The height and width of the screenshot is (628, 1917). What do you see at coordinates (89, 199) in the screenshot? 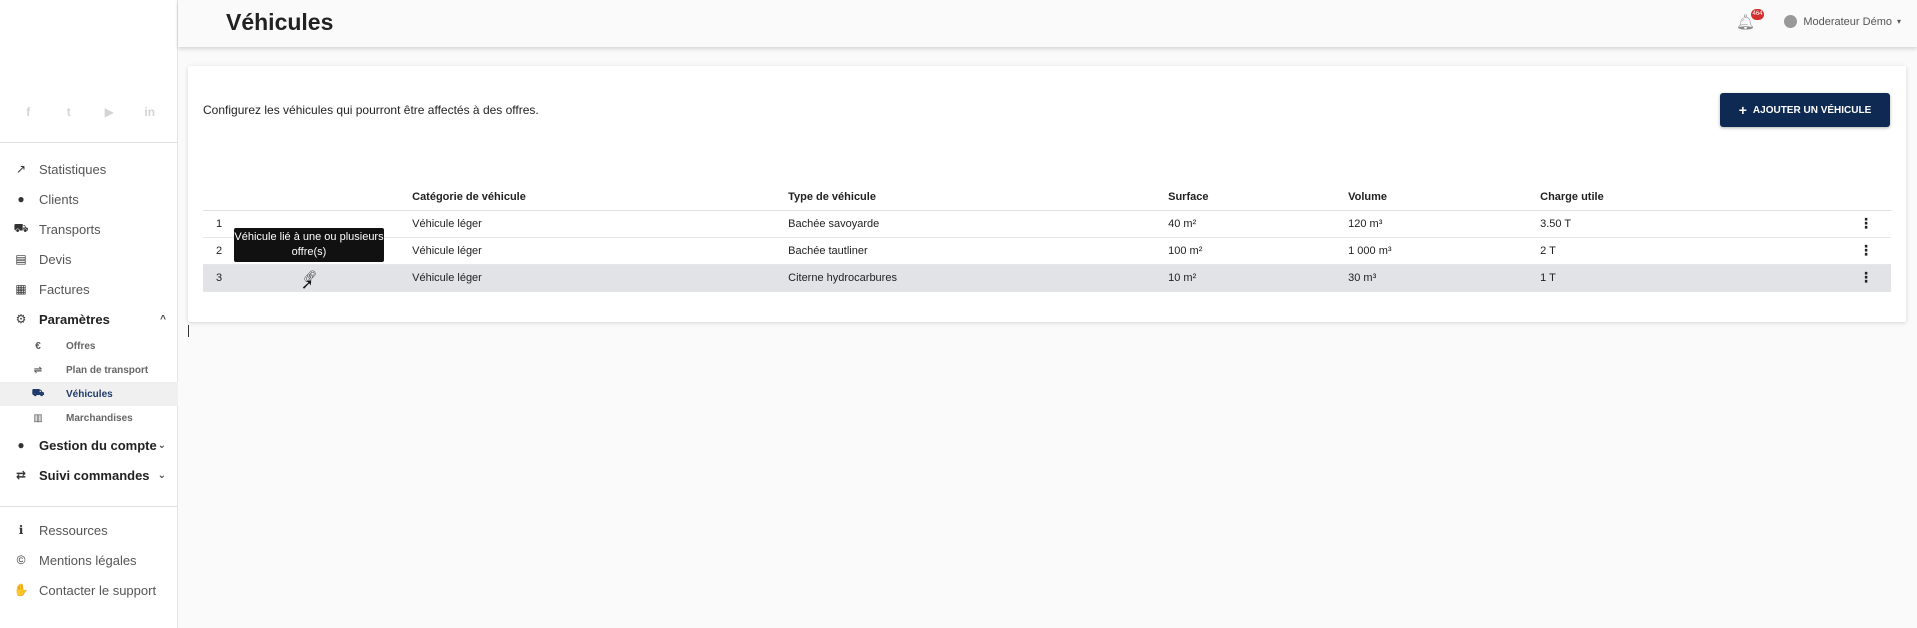
I see `sidebar-item-clients: ● Clients` at bounding box center [89, 199].